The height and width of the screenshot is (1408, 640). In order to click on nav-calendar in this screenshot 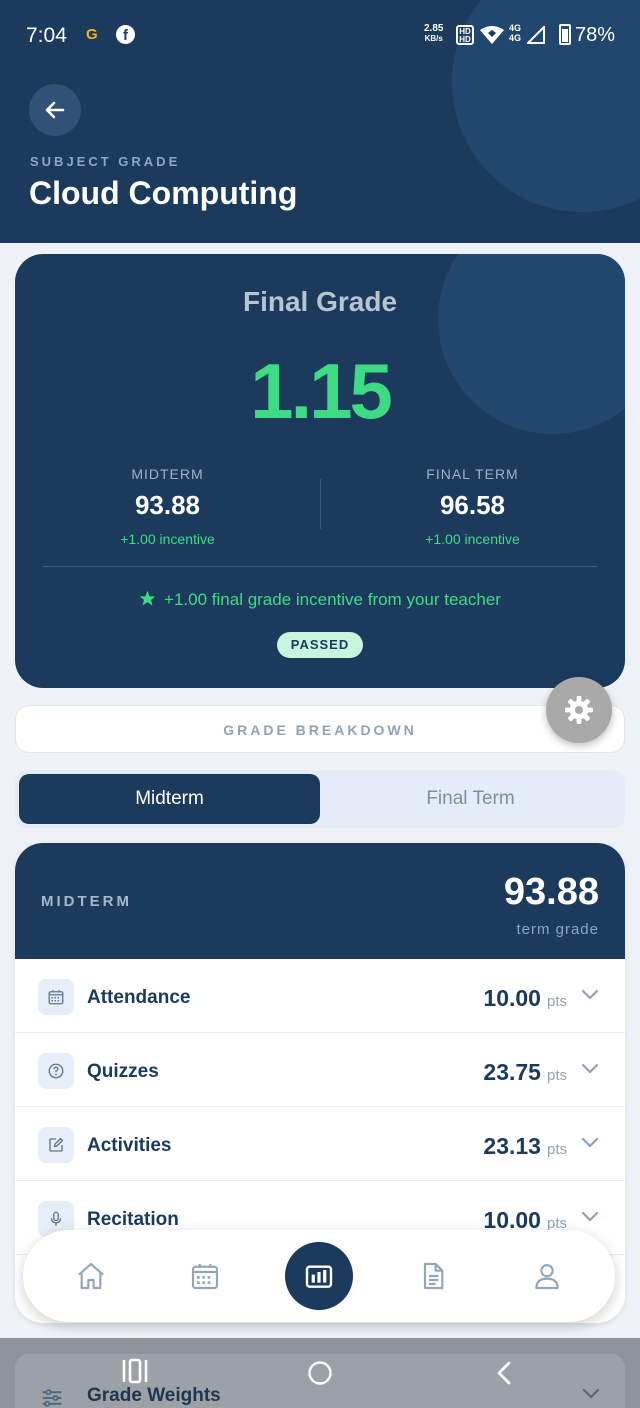, I will do `click(205, 1276)`.